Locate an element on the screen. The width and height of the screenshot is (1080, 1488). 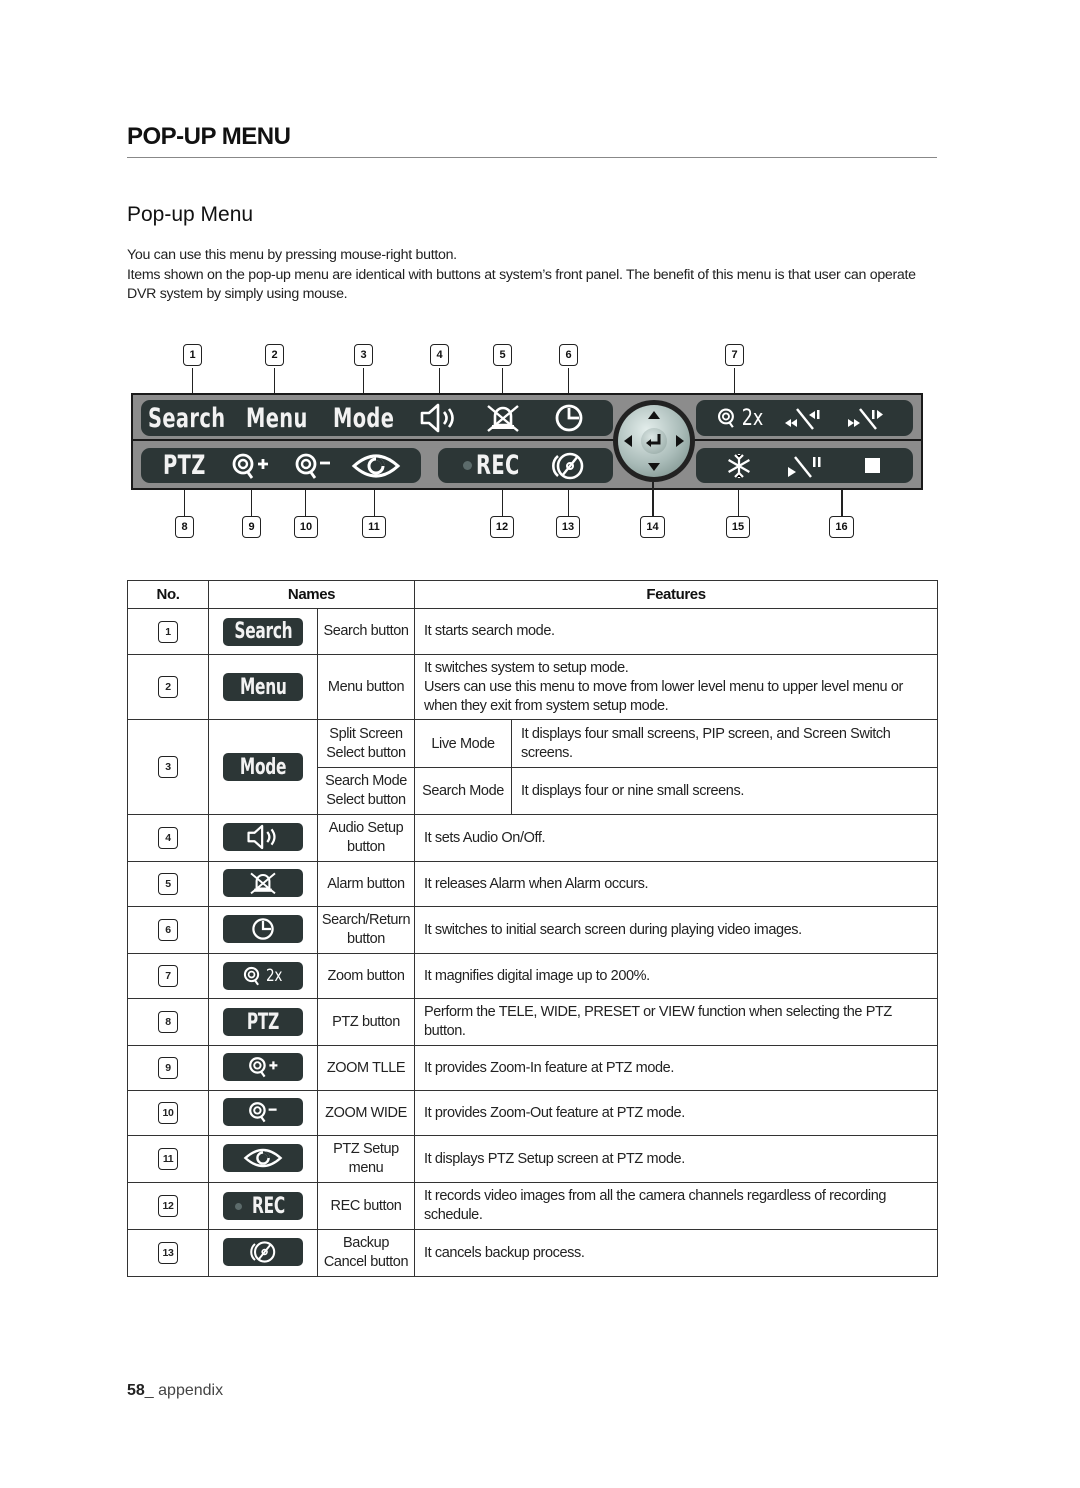
mode-button-image: Mode is located at coordinates (263, 767).